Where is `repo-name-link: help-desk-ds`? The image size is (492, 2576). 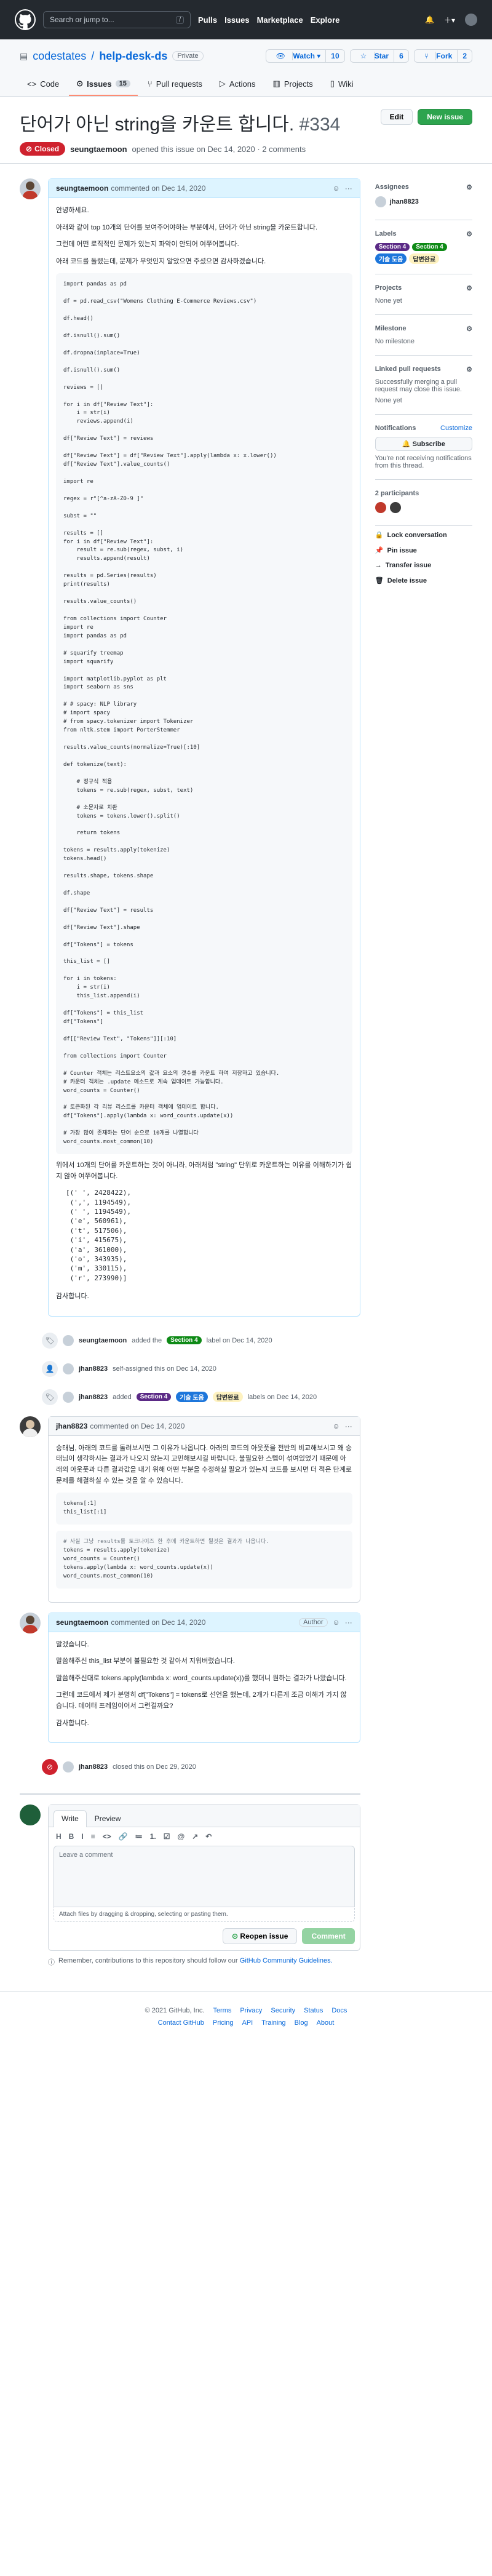
repo-name-link: help-desk-ds is located at coordinates (133, 56).